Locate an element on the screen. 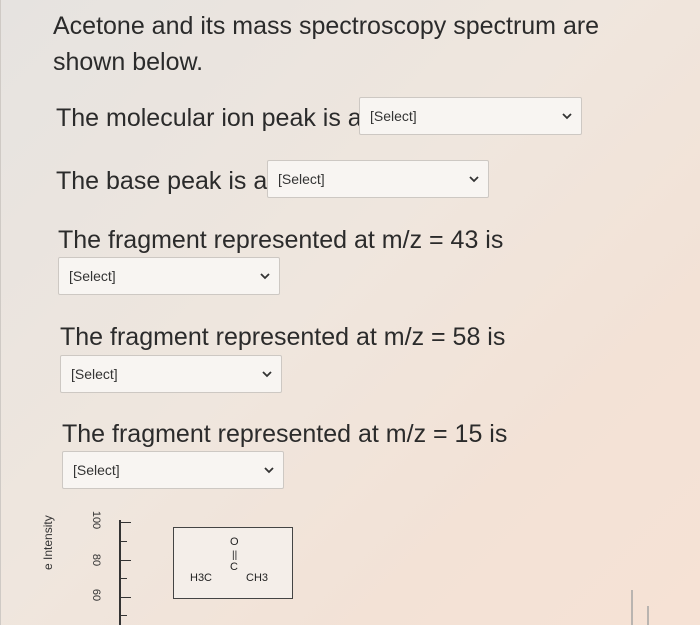 The image size is (700, 625). double-bond-mark: || is located at coordinates (235, 555).